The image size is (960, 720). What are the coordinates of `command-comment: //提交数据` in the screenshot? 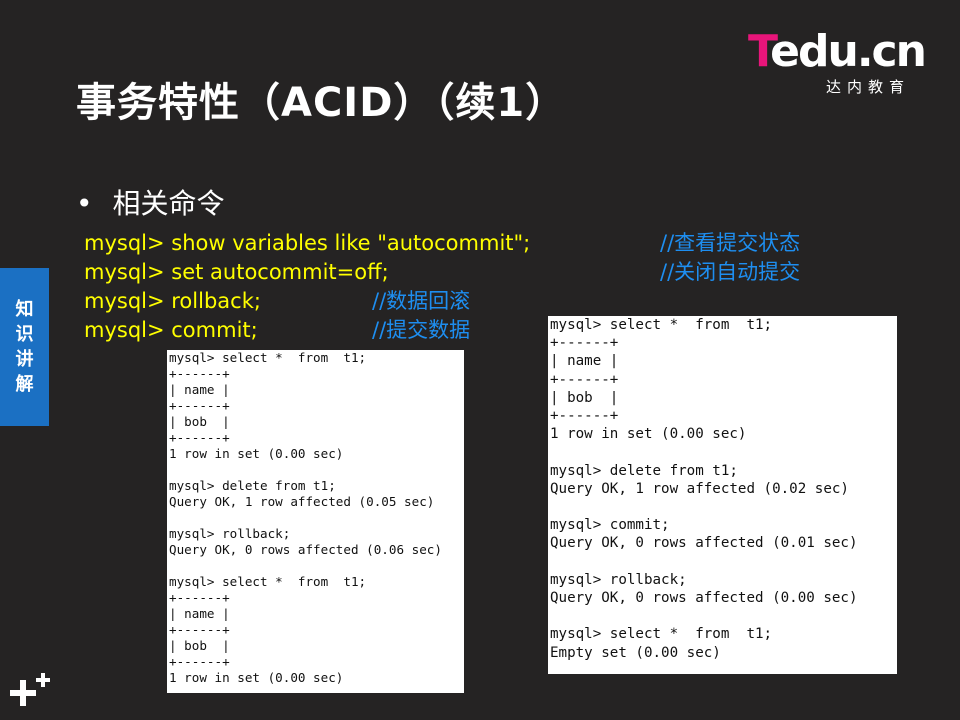 It's located at (421, 330).